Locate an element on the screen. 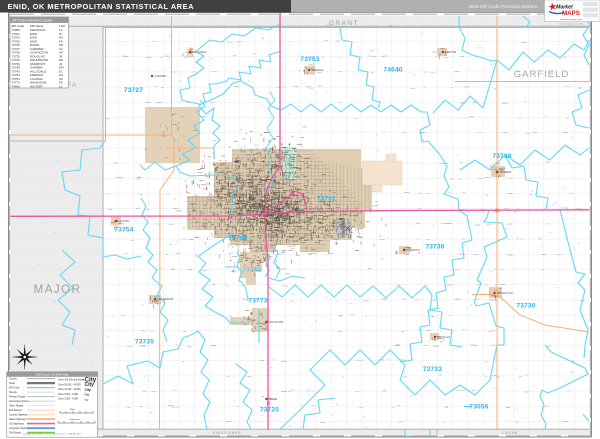 The width and height of the screenshot is (600, 439). svg-text: 73733 is located at coordinates (432, 369).